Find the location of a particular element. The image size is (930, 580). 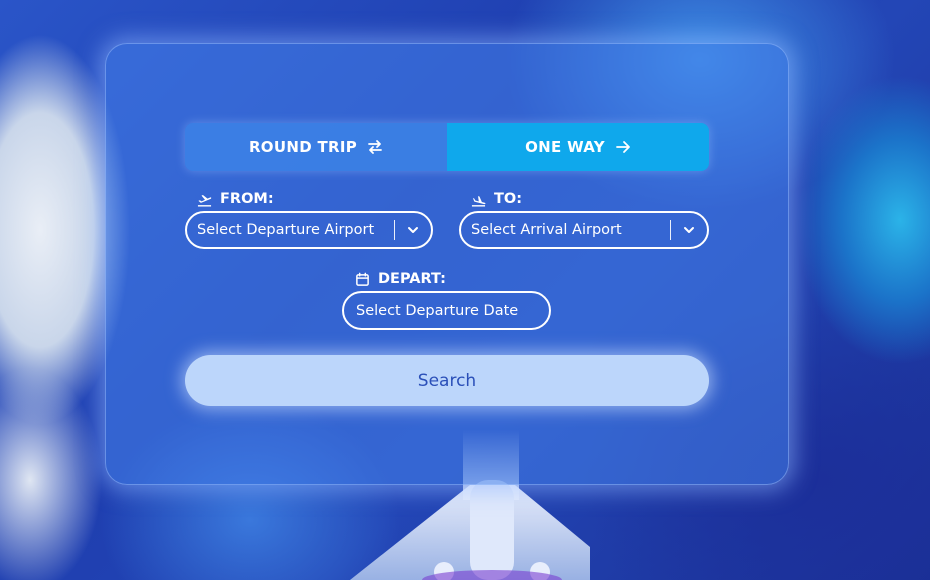

departure-airport-select: Select Departure Airport is located at coordinates (309, 230).